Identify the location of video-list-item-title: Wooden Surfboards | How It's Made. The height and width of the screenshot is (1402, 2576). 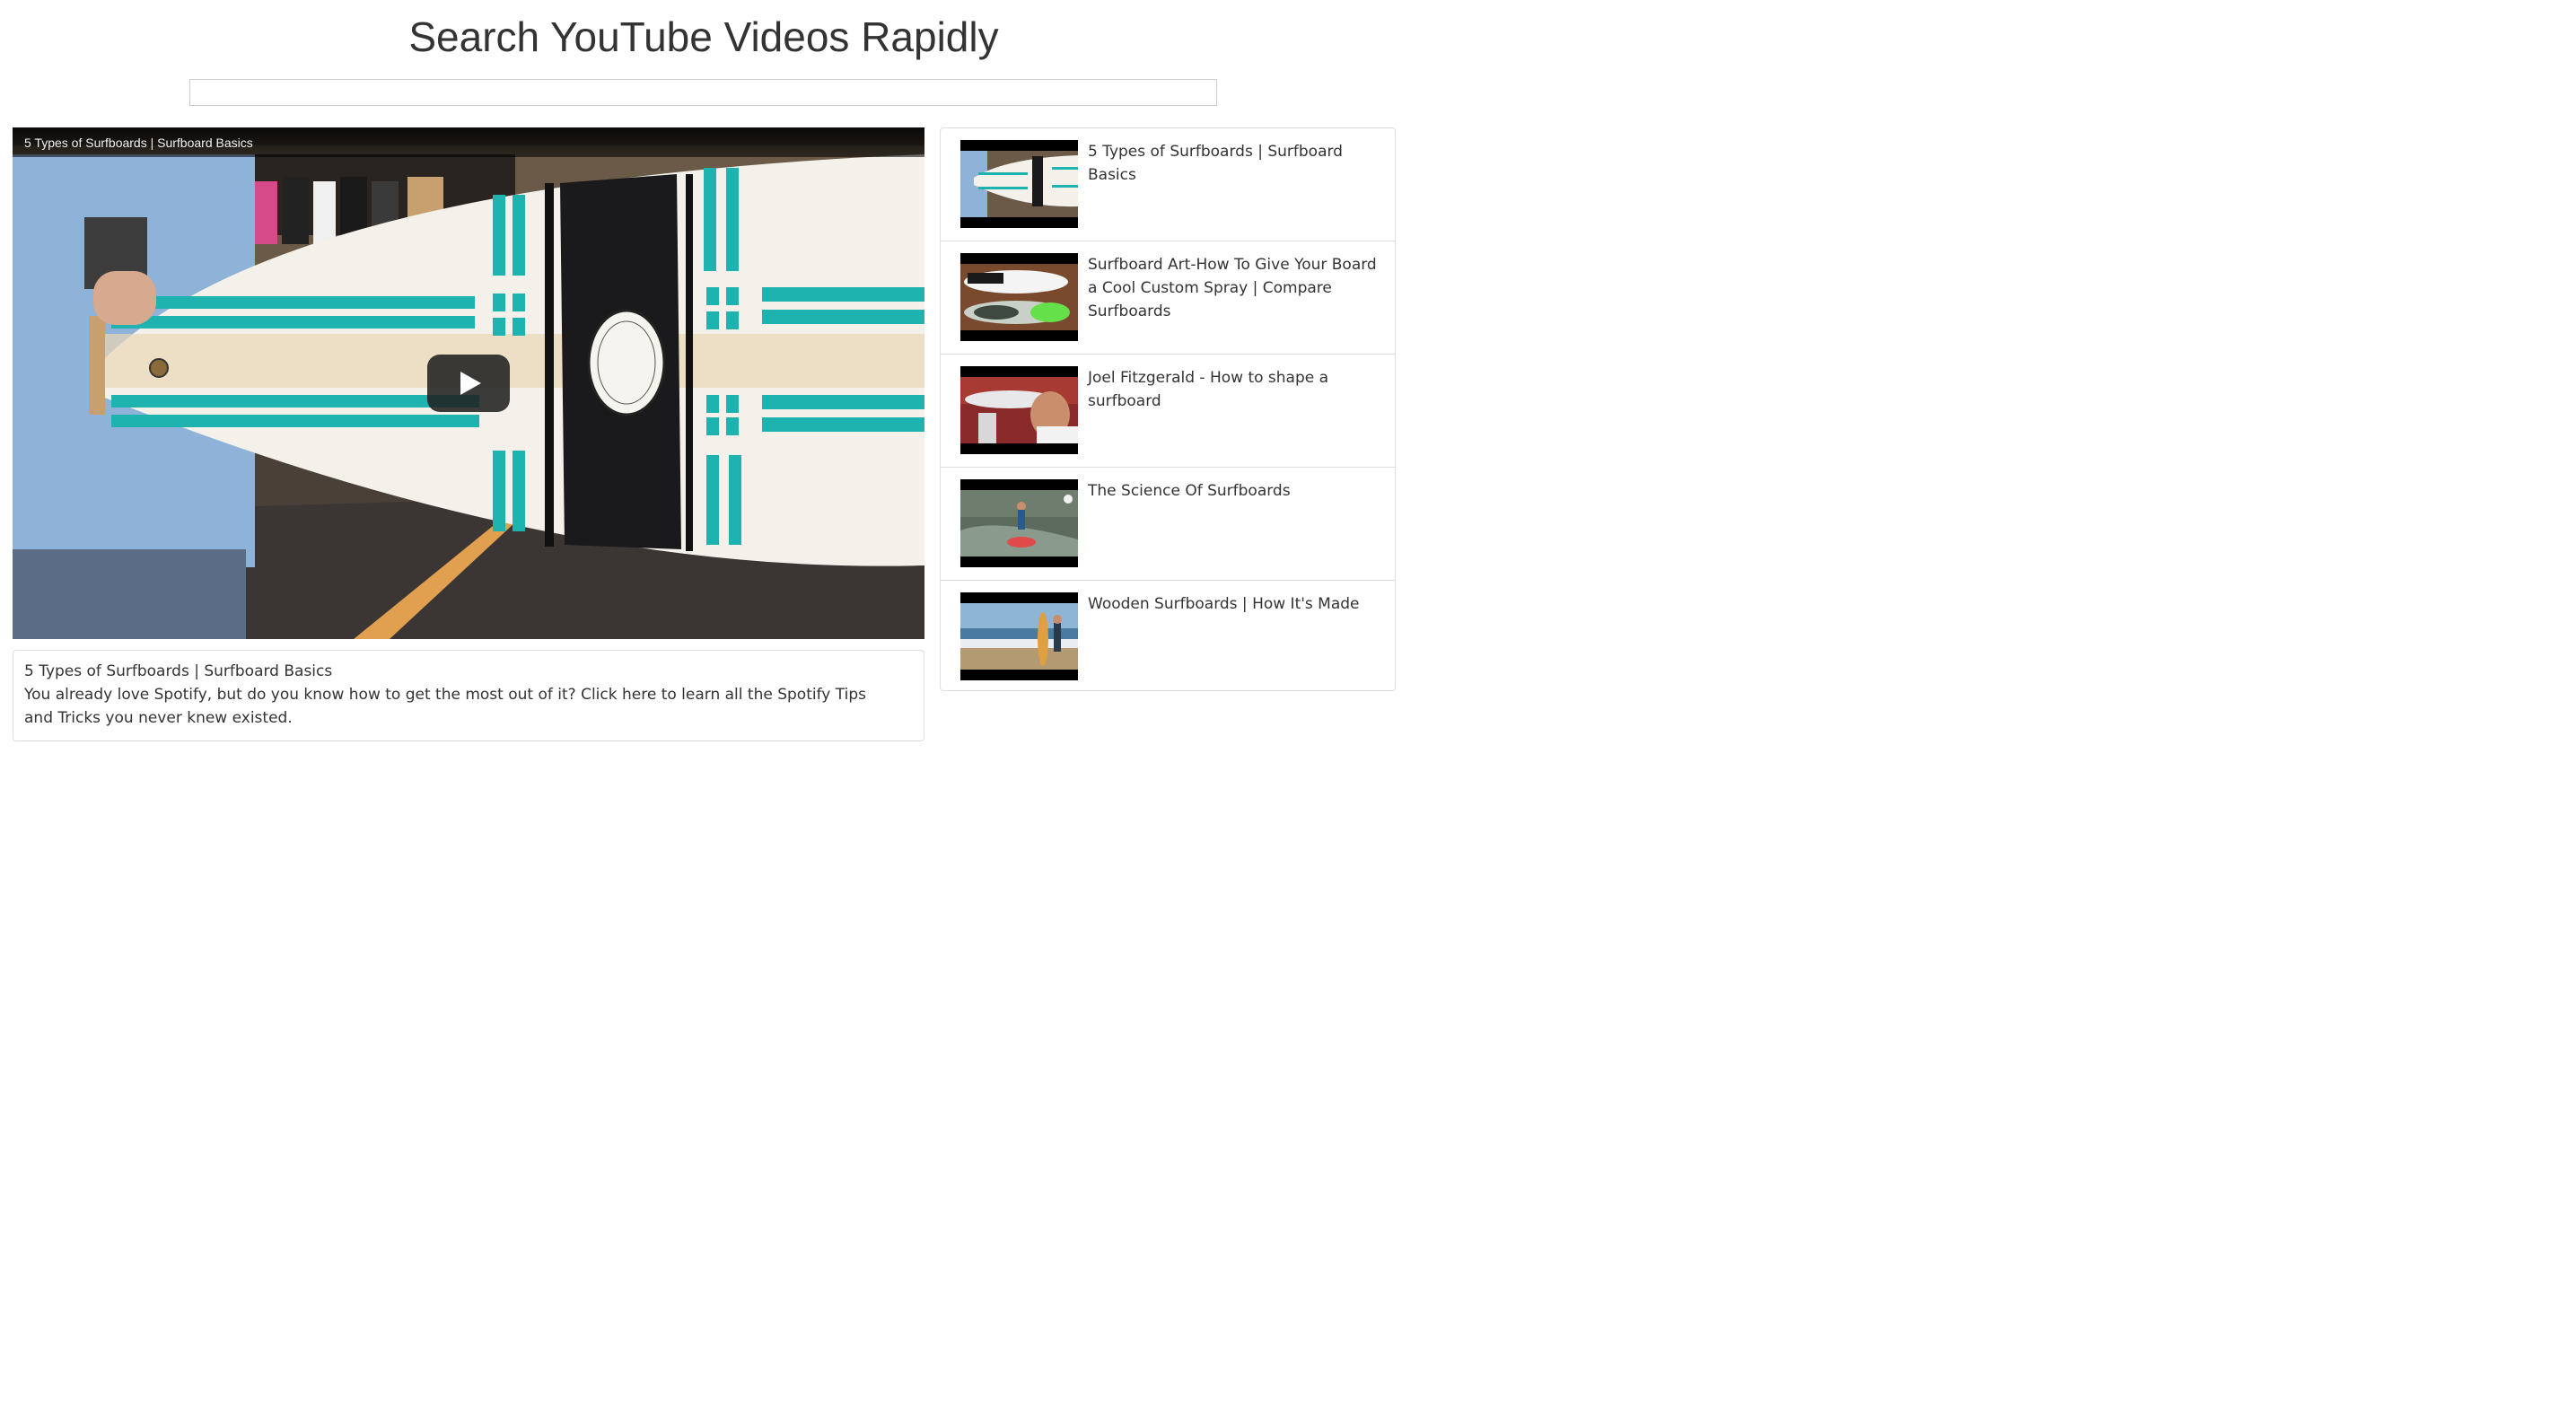
(1236, 604).